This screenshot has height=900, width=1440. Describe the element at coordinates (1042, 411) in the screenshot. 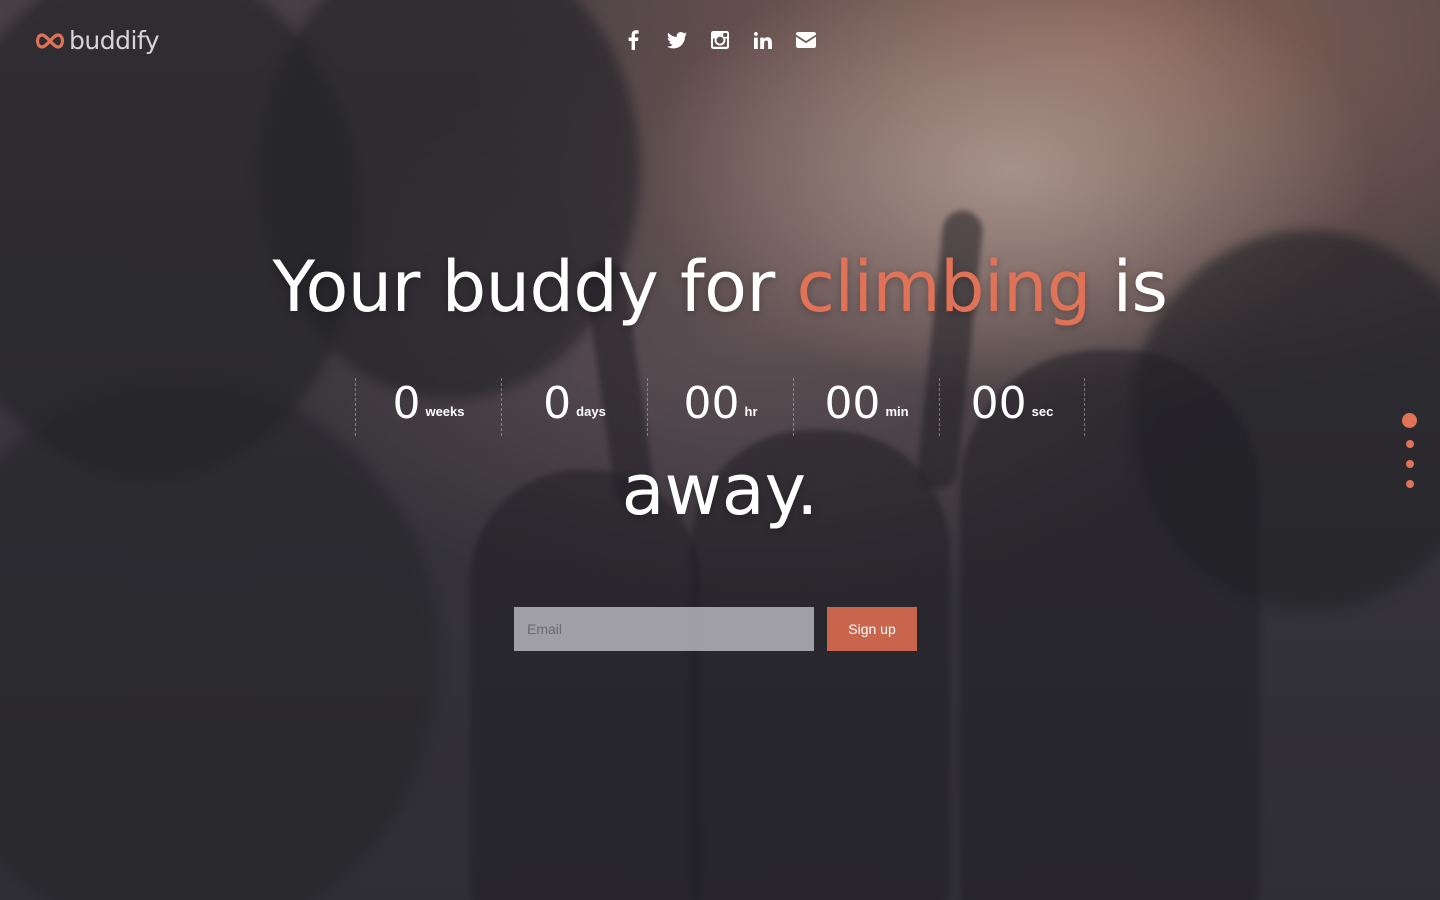

I see `countdown-unit: sec` at that location.